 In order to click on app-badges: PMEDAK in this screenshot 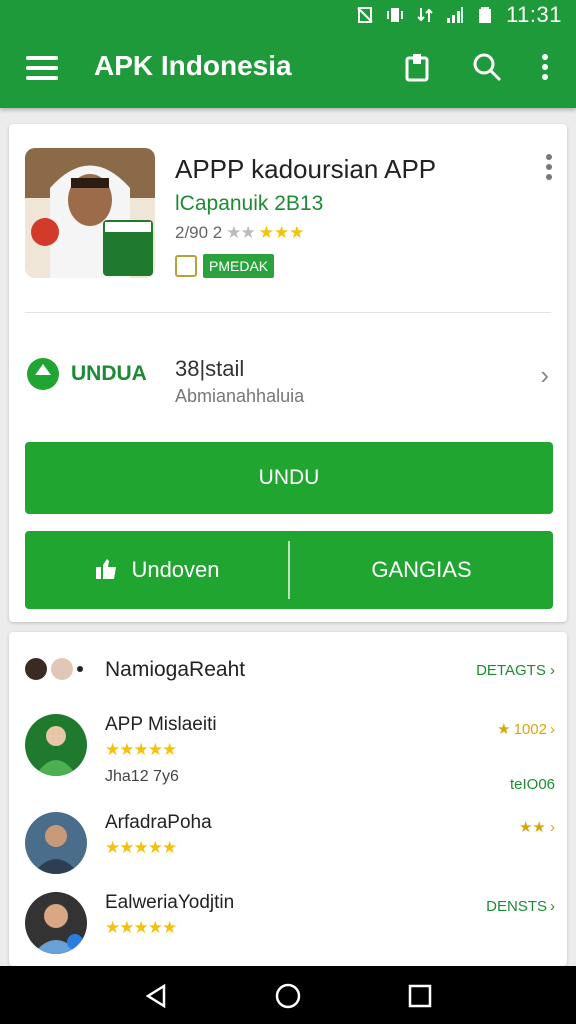, I will do `click(225, 266)`.